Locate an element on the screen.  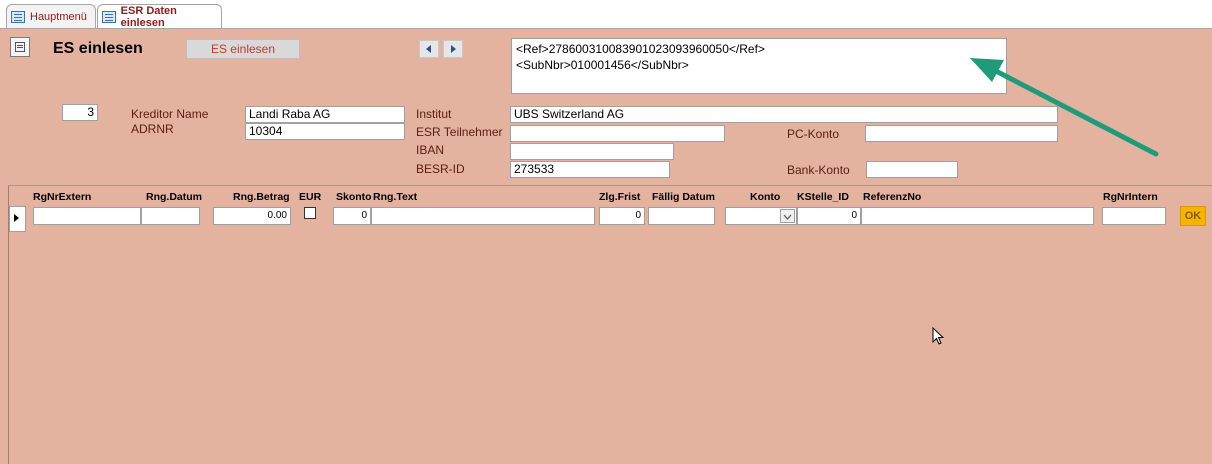
rng-betrag-cell: 0.00 is located at coordinates (252, 216).